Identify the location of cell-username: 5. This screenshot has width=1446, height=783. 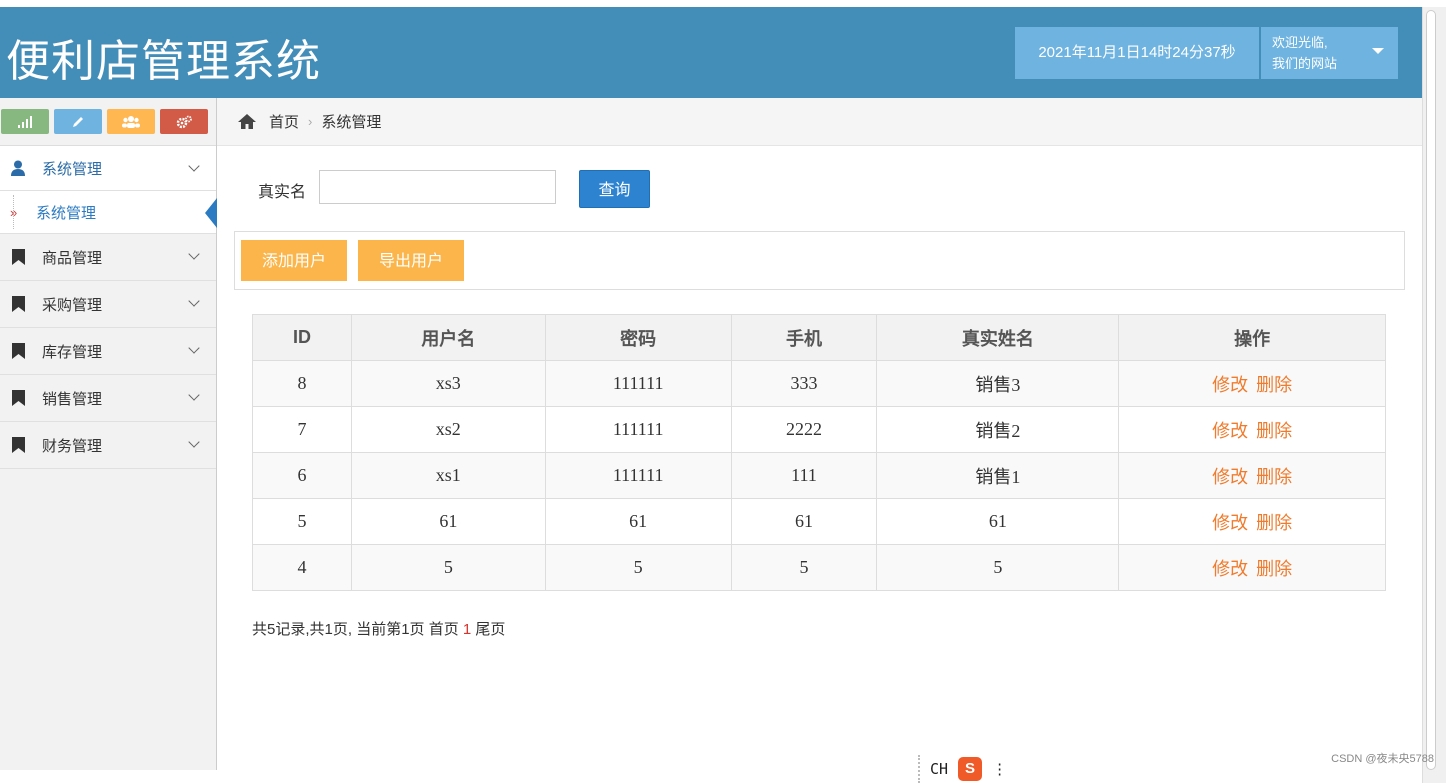
(448, 567).